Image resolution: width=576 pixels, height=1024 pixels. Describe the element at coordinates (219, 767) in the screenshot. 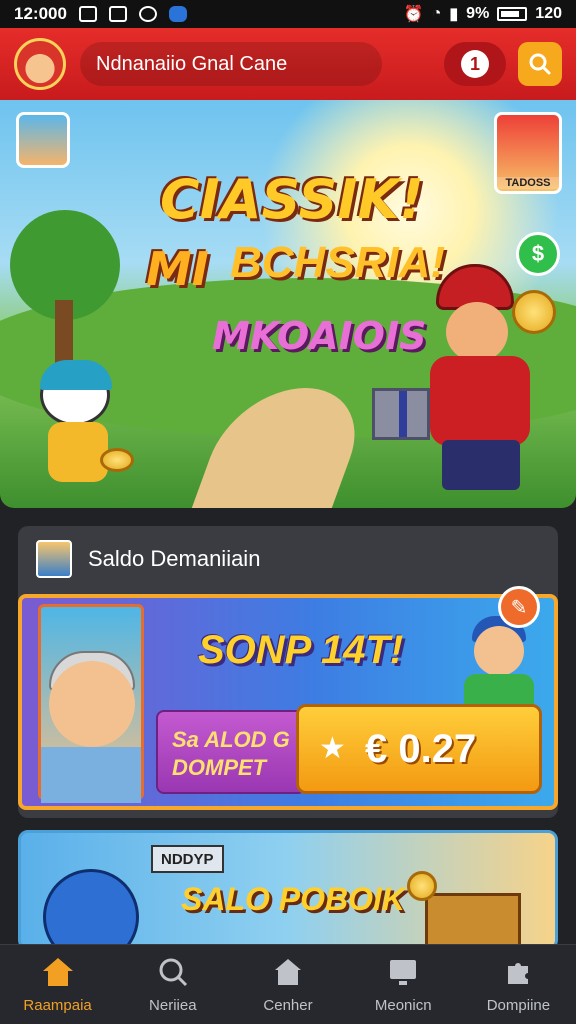

I see `wallet-label-line2: DOMPET` at that location.